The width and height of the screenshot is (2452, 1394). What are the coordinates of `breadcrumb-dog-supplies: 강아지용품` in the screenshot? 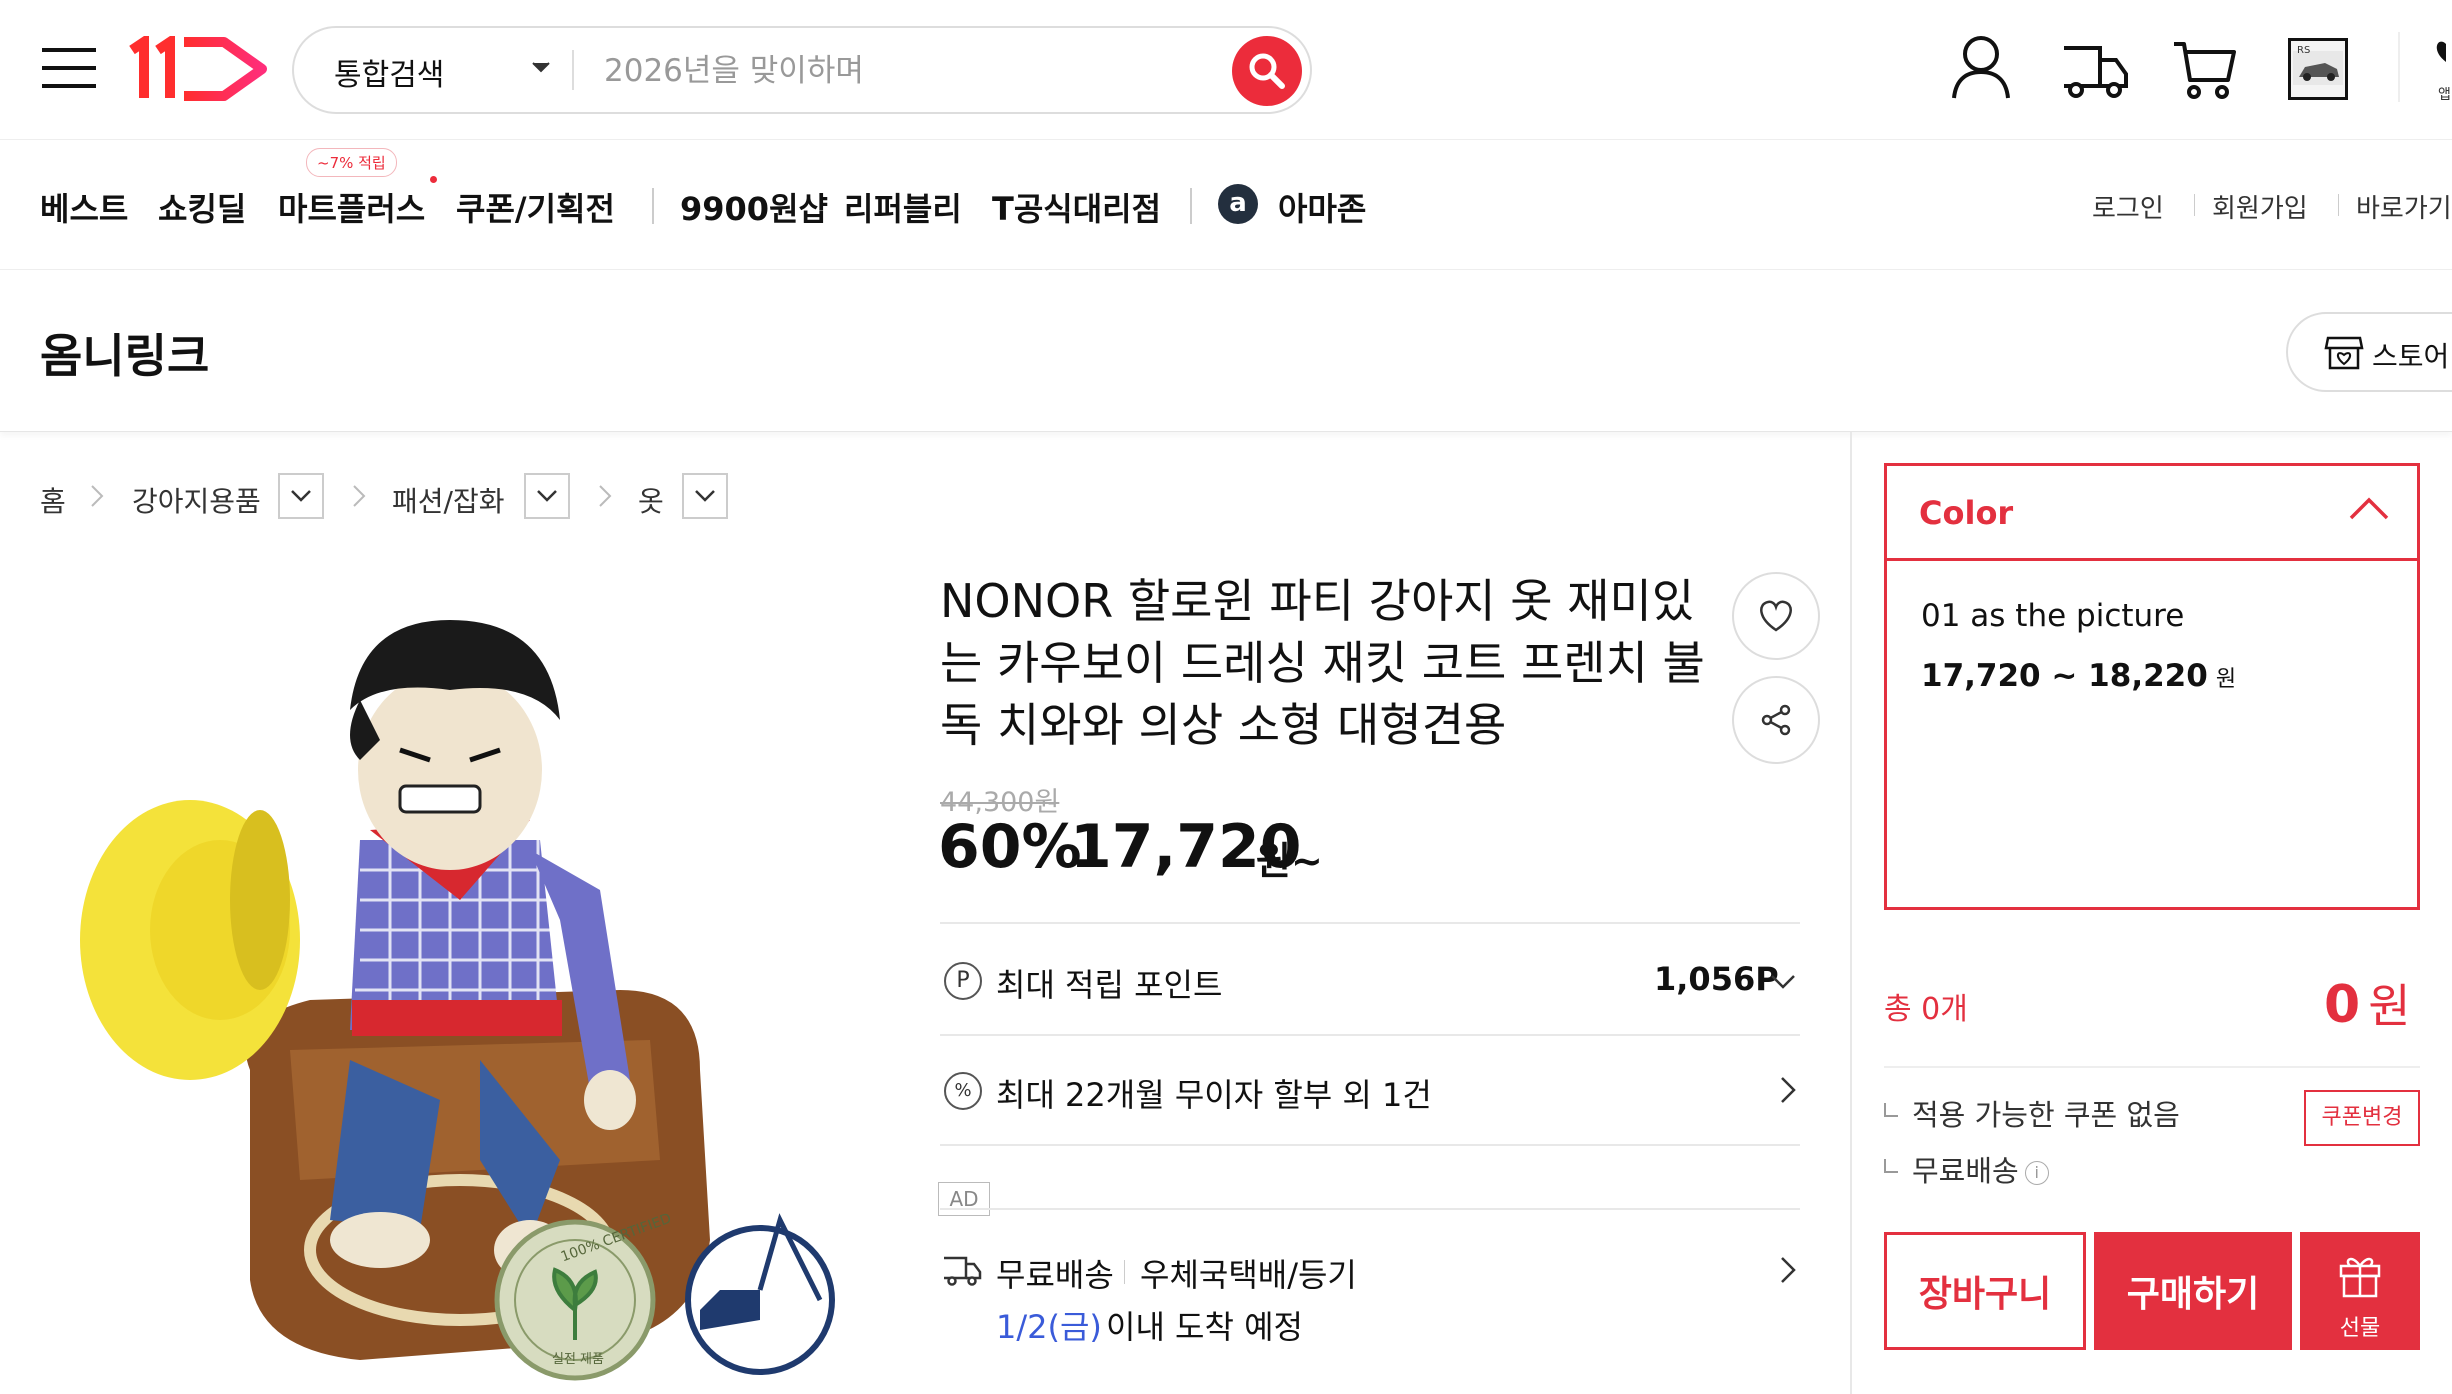 It's located at (196, 500).